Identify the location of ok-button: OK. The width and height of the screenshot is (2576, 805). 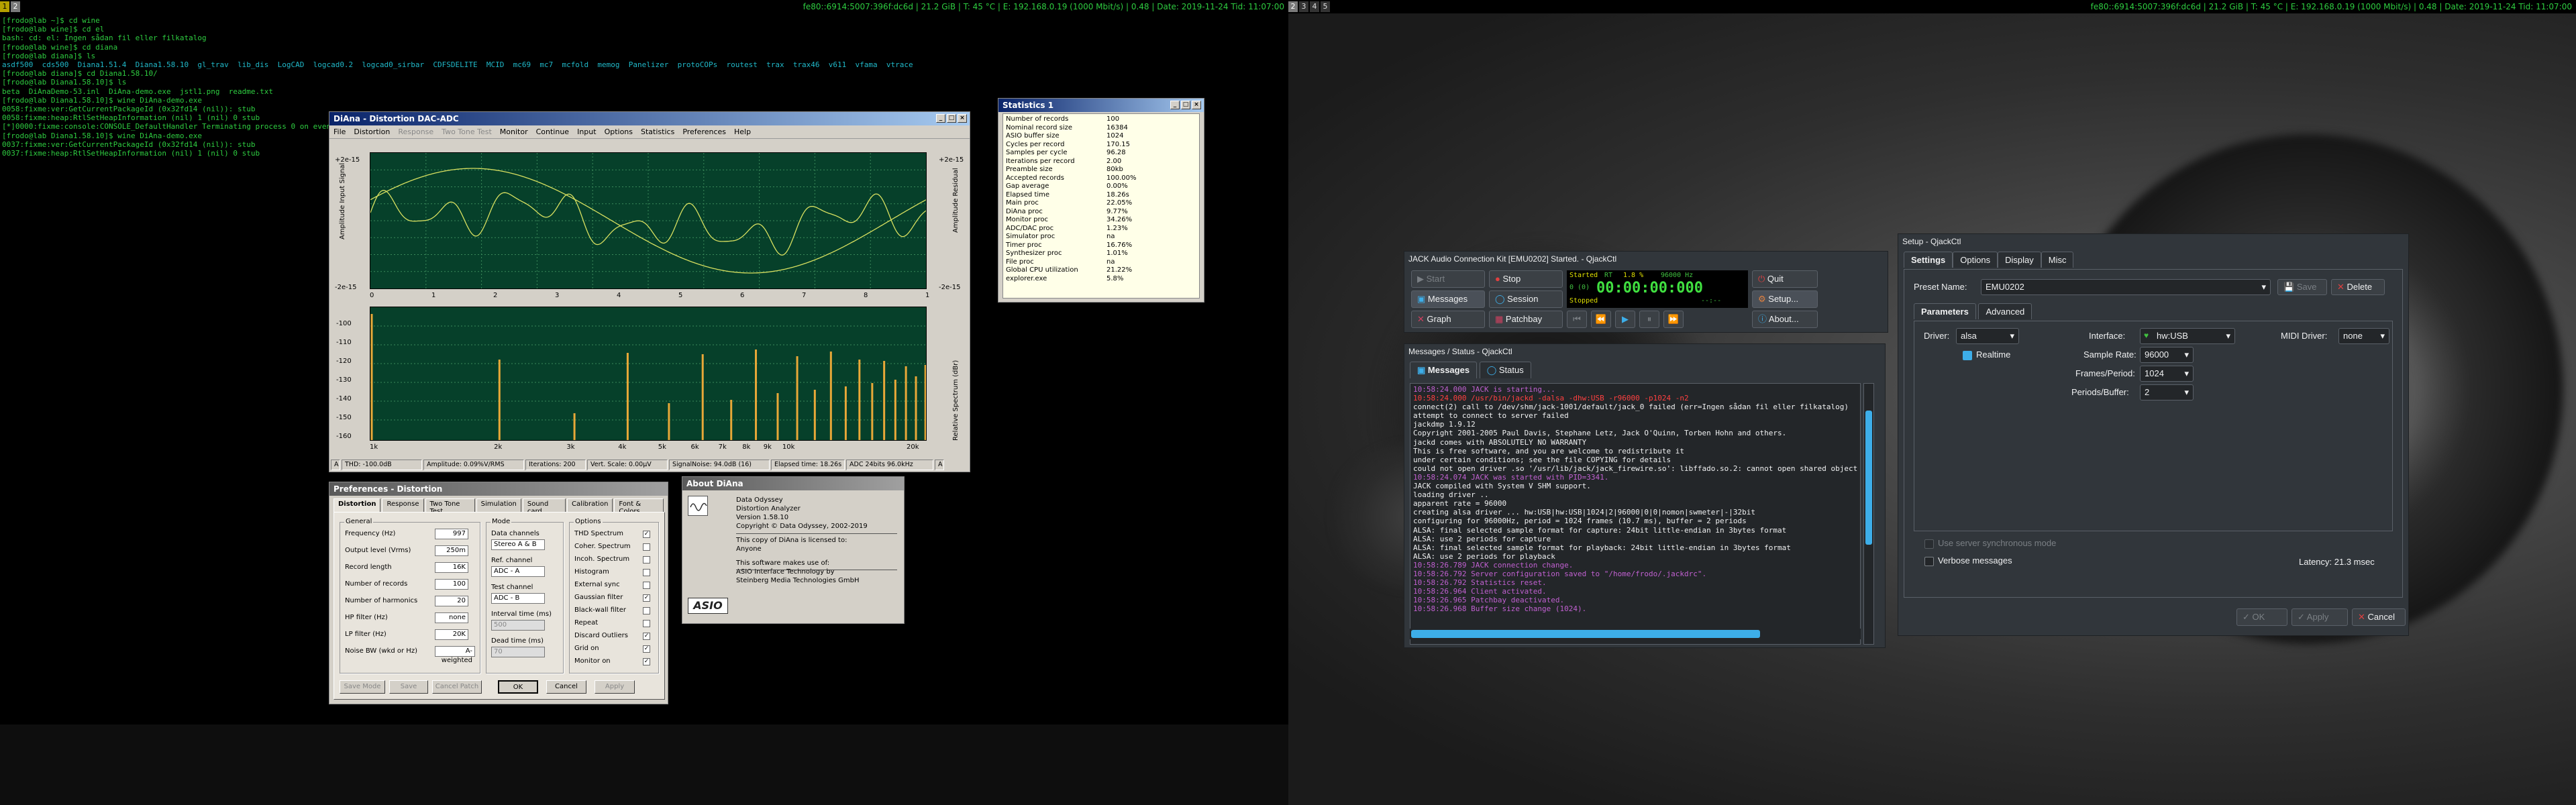
(518, 687).